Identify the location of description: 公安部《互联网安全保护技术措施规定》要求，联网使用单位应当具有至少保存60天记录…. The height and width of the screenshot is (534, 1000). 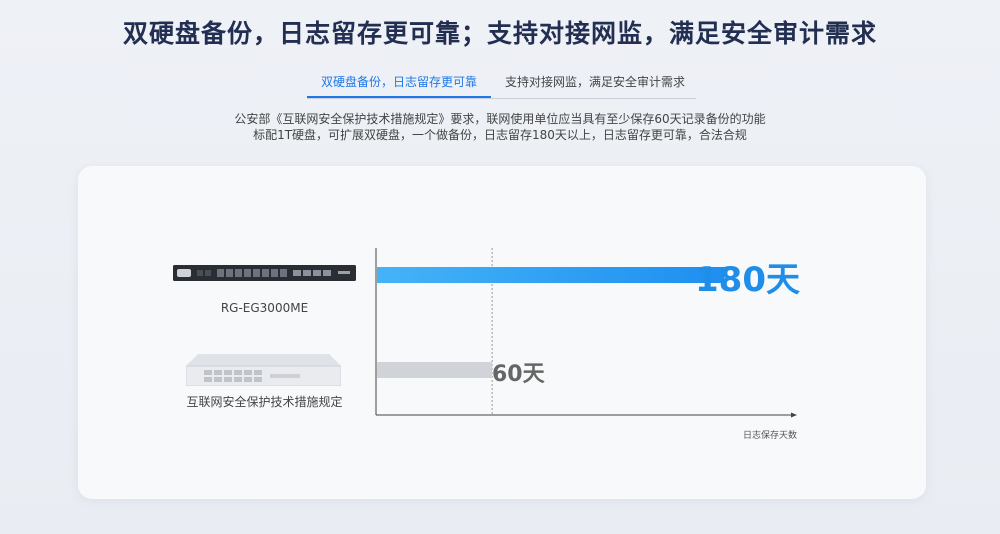
(500, 127).